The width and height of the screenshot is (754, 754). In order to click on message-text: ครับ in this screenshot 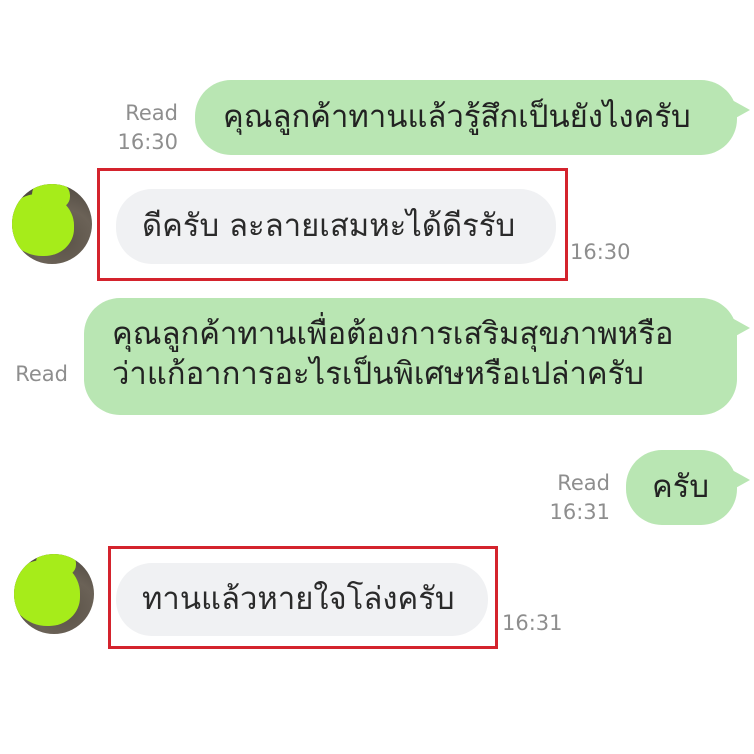, I will do `click(681, 487)`.